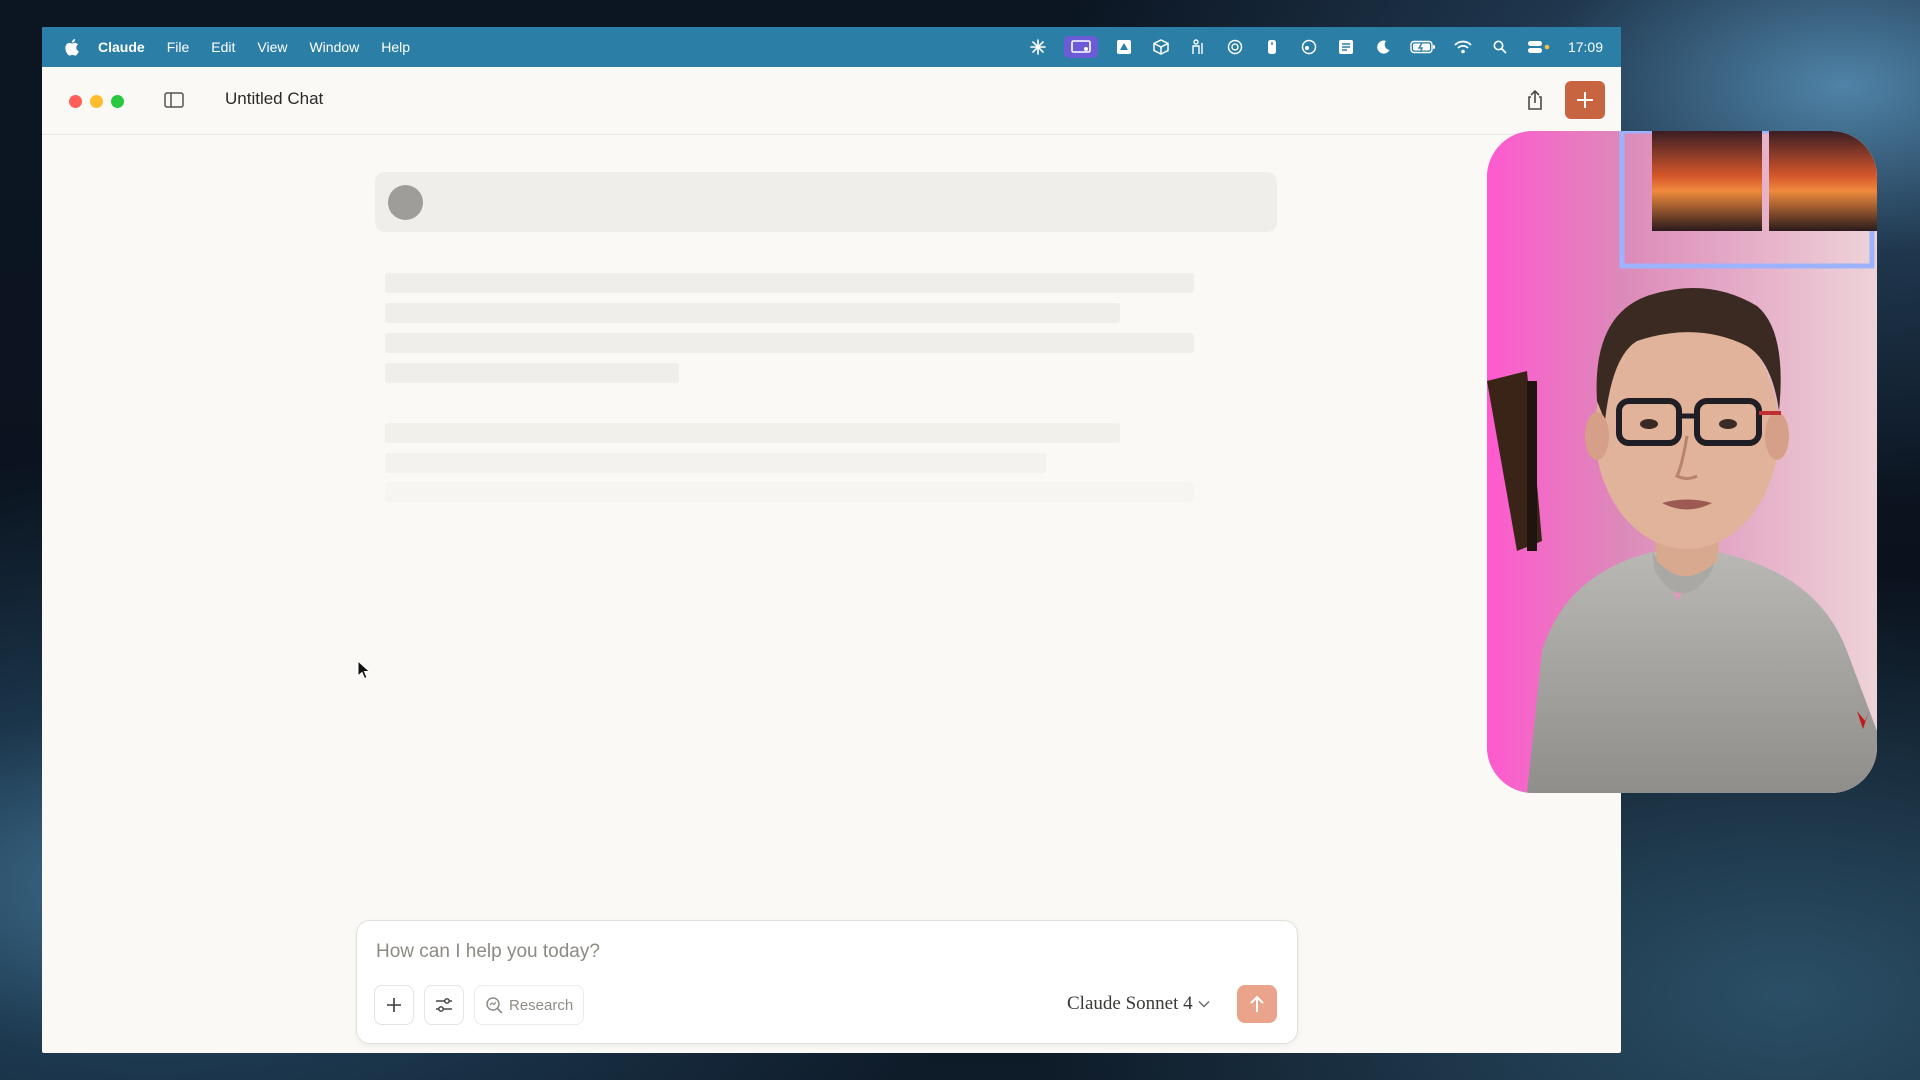 Image resolution: width=1920 pixels, height=1080 pixels. I want to click on avatar-placeholder, so click(405, 202).